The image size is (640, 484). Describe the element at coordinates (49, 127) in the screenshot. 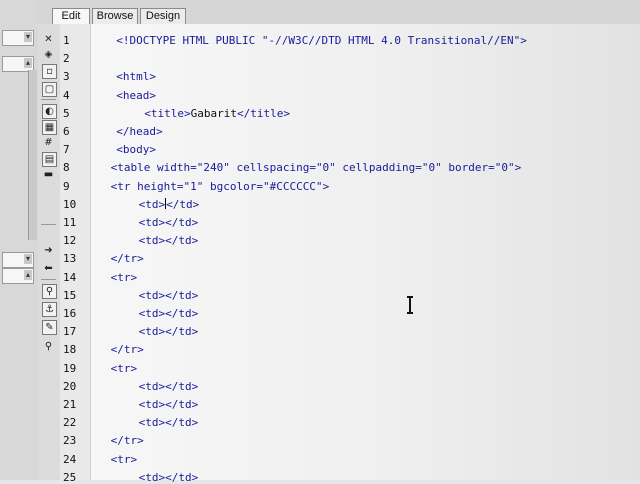

I see `table-icon: ▦` at that location.